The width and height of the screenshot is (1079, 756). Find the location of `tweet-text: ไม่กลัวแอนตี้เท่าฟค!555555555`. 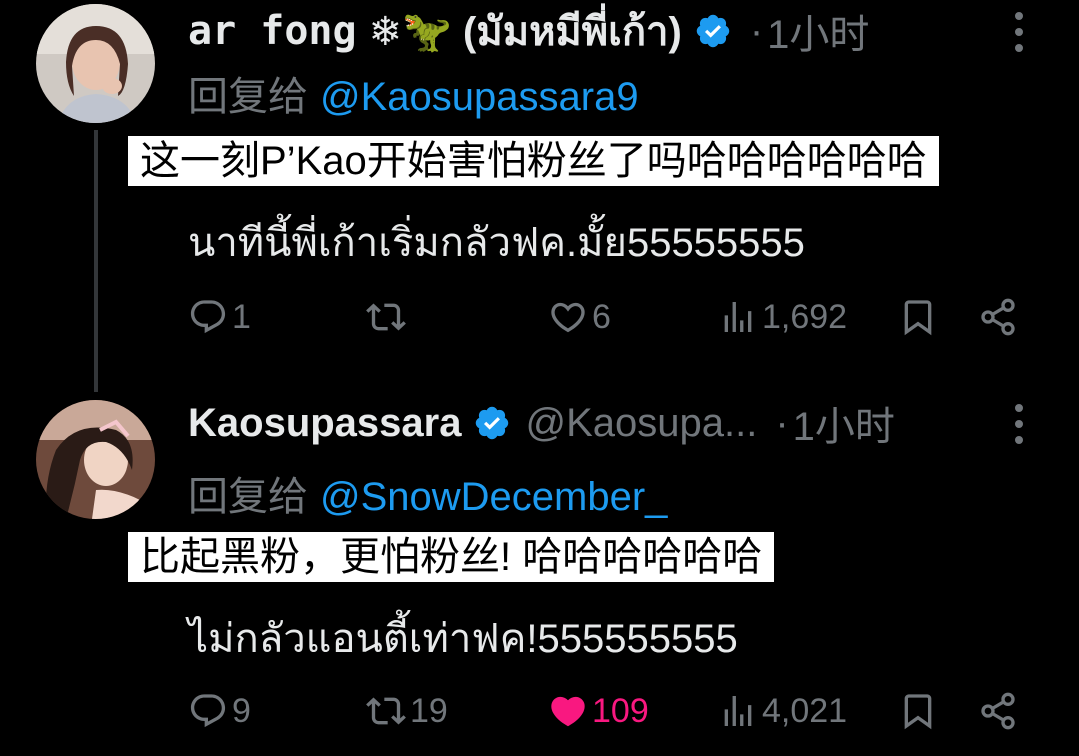

tweet-text: ไม่กลัวแอนตี้เท่าฟค!555555555 is located at coordinates (463, 639).